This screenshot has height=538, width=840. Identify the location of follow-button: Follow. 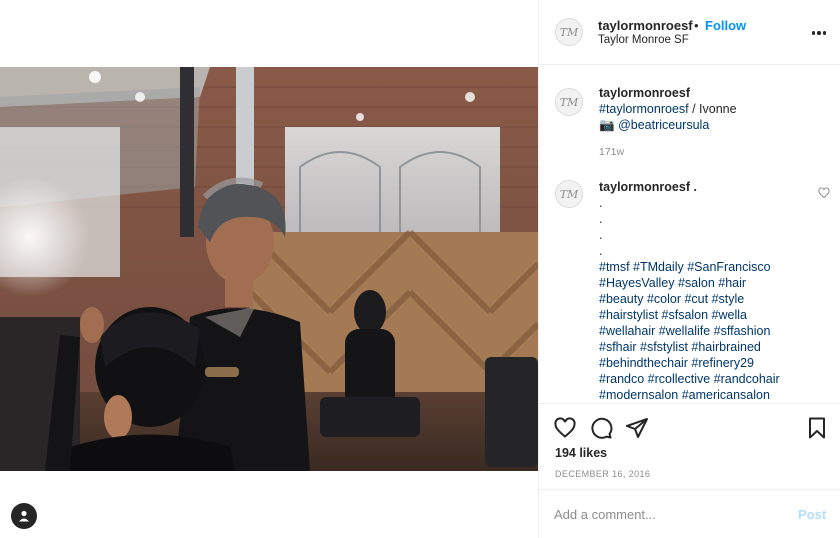
(725, 25).